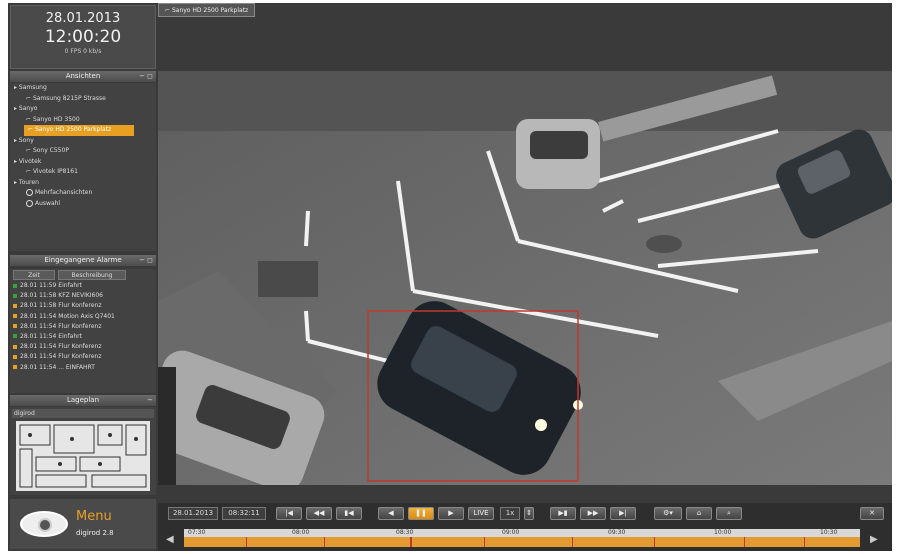  I want to click on pause-button: ❚❚, so click(421, 513).